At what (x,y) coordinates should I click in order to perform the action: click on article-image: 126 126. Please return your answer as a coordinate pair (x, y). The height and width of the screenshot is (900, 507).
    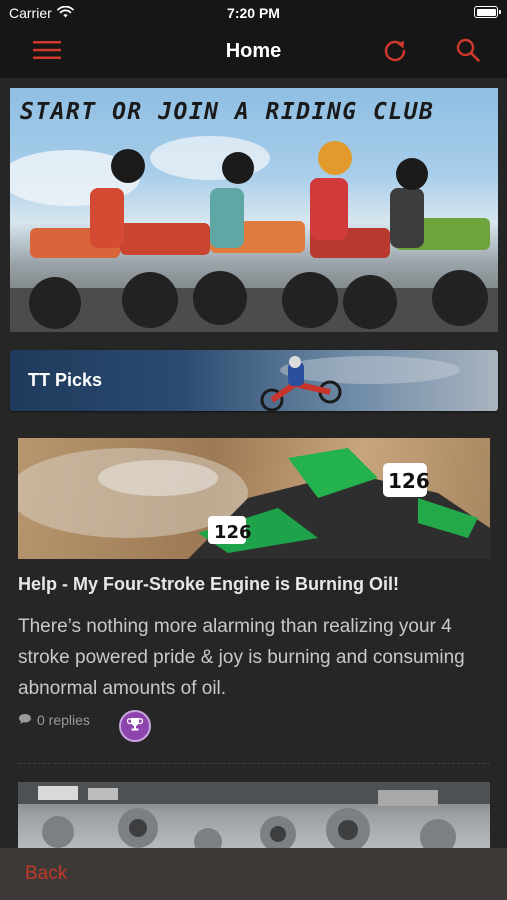
    Looking at the image, I should click on (254, 498).